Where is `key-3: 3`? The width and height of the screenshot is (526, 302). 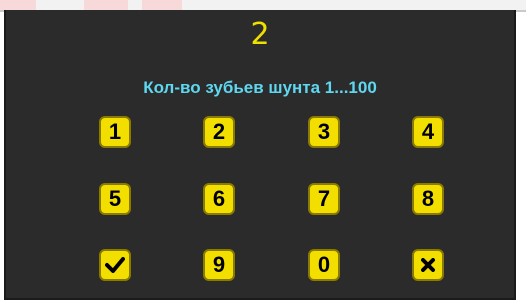 key-3: 3 is located at coordinates (324, 132).